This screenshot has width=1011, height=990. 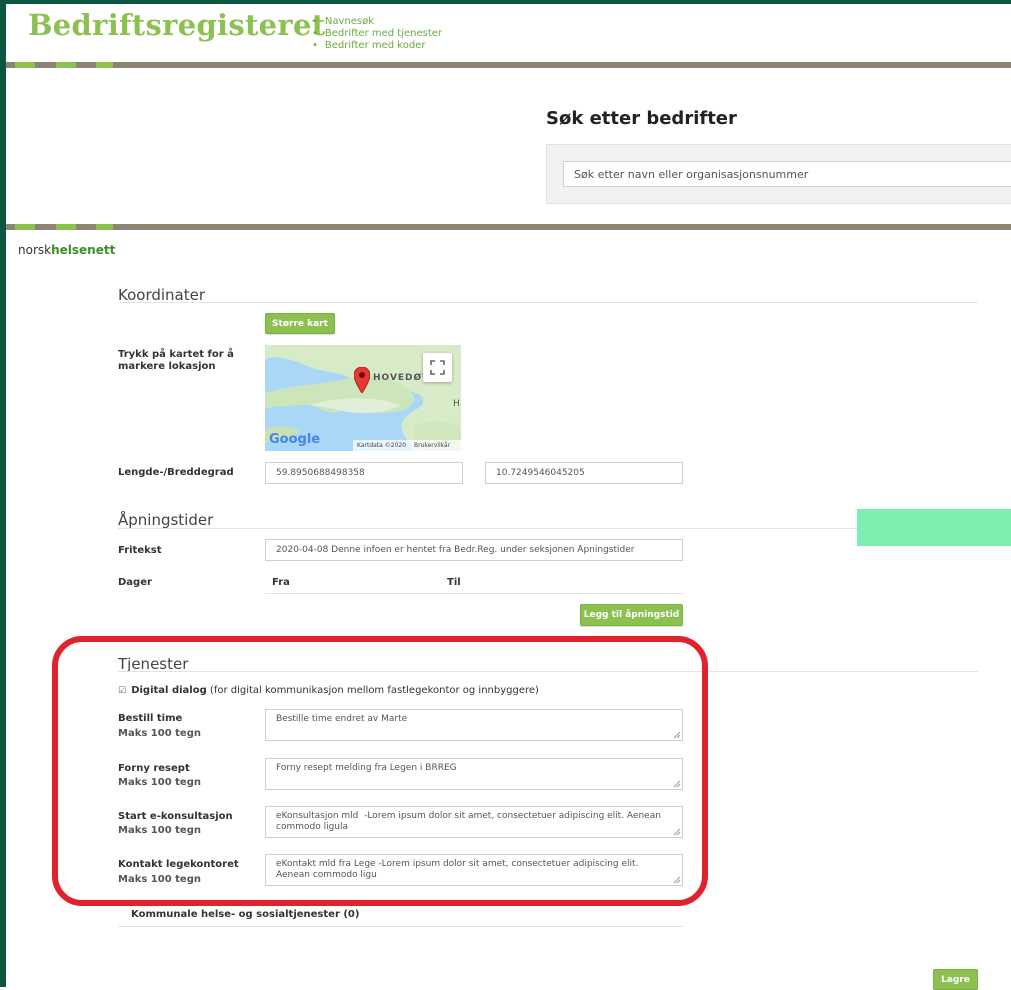 I want to click on map-attribution: Kartdata ©2020 Brukervilkår, so click(x=407, y=445).